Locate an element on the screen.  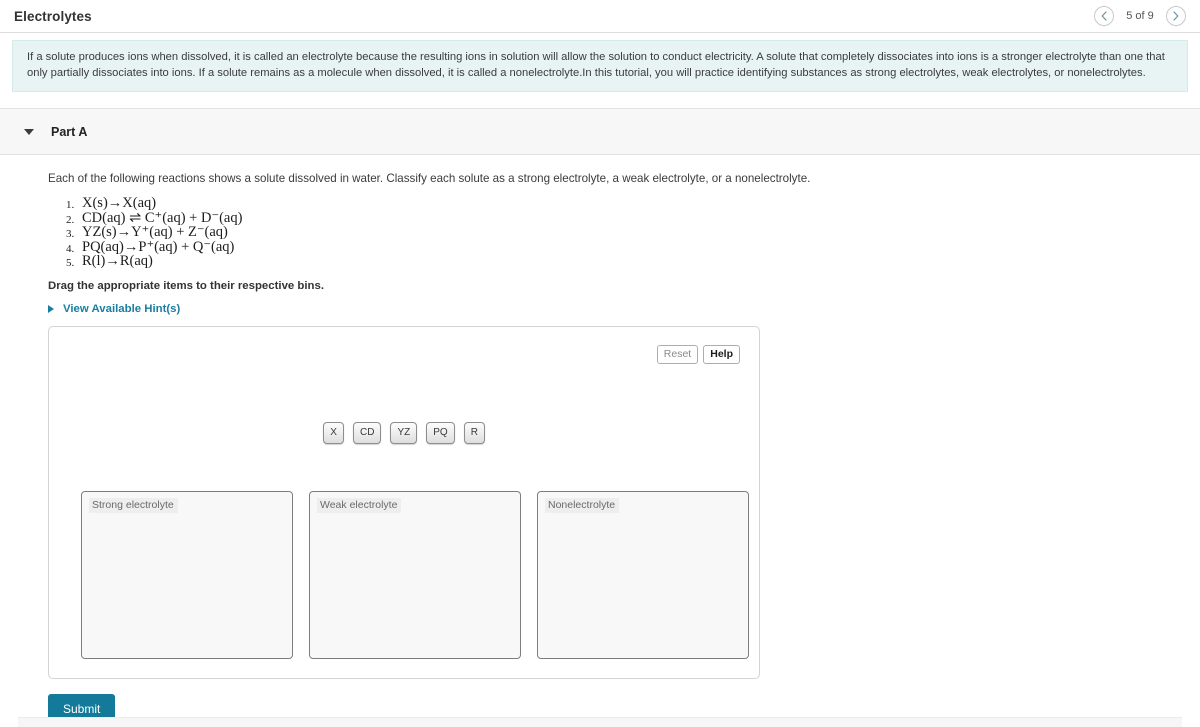
equation-item: X(s)→X(aq) is located at coordinates (111, 203).